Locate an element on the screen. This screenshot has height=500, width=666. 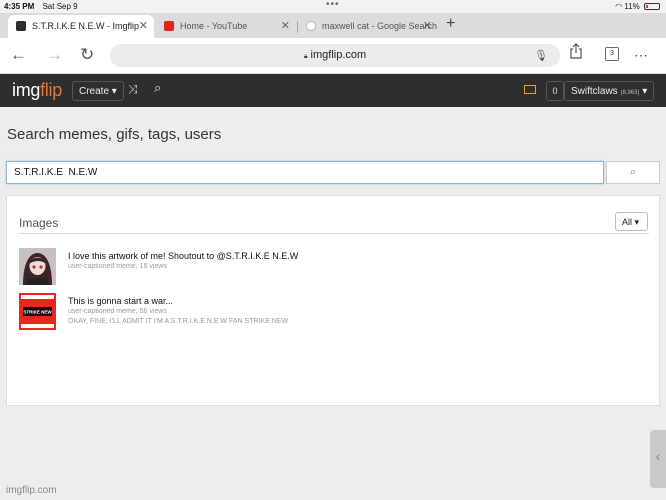
shuffle-icon: ⤨ is located at coordinates (133, 89).